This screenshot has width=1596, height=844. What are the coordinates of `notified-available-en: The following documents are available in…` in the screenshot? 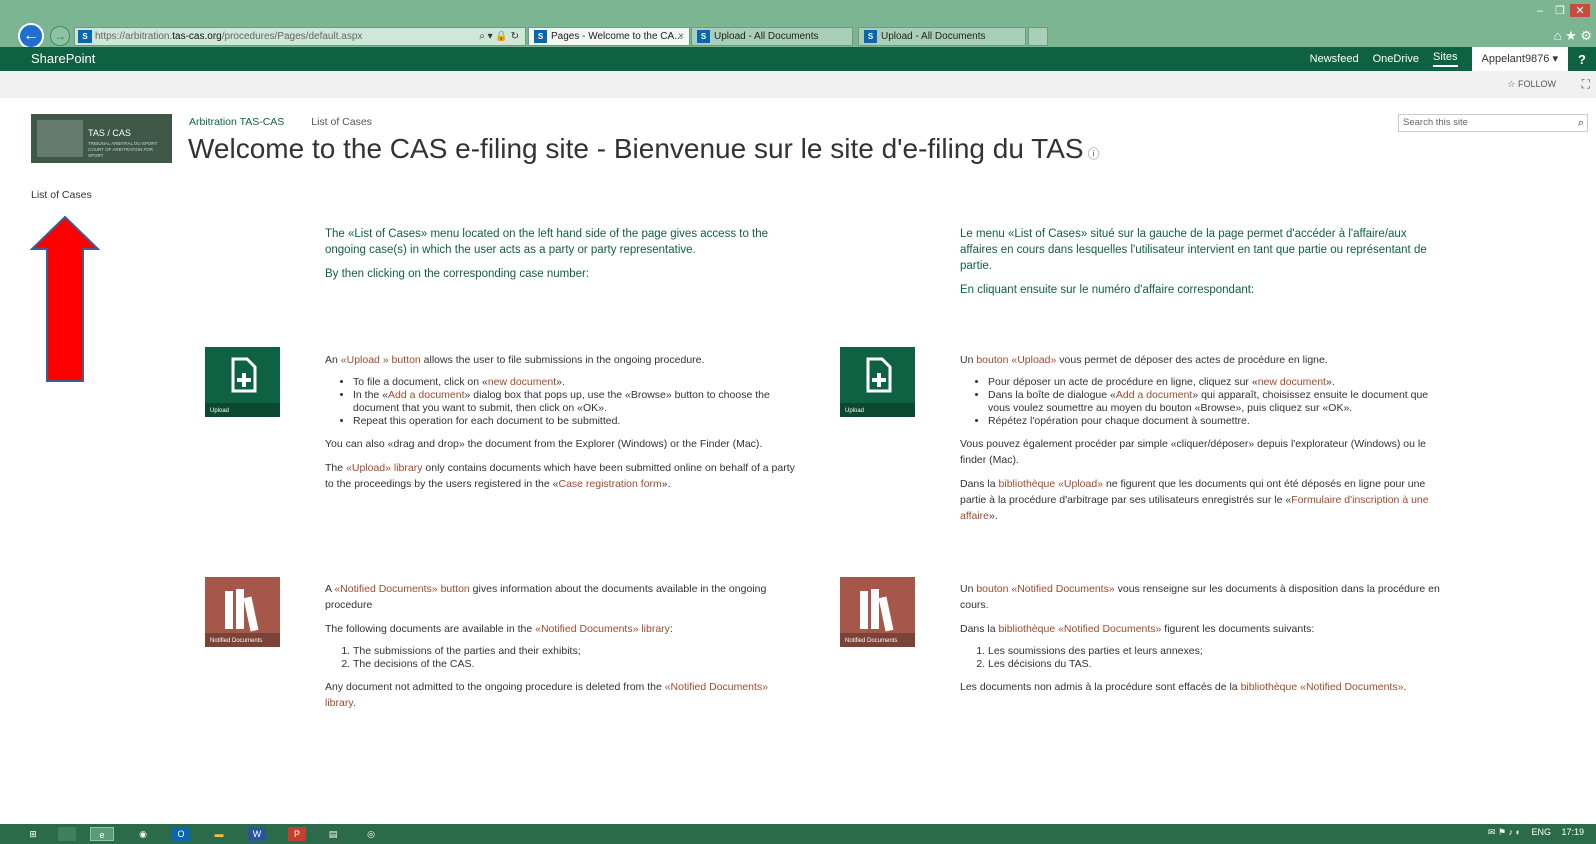 It's located at (560, 629).